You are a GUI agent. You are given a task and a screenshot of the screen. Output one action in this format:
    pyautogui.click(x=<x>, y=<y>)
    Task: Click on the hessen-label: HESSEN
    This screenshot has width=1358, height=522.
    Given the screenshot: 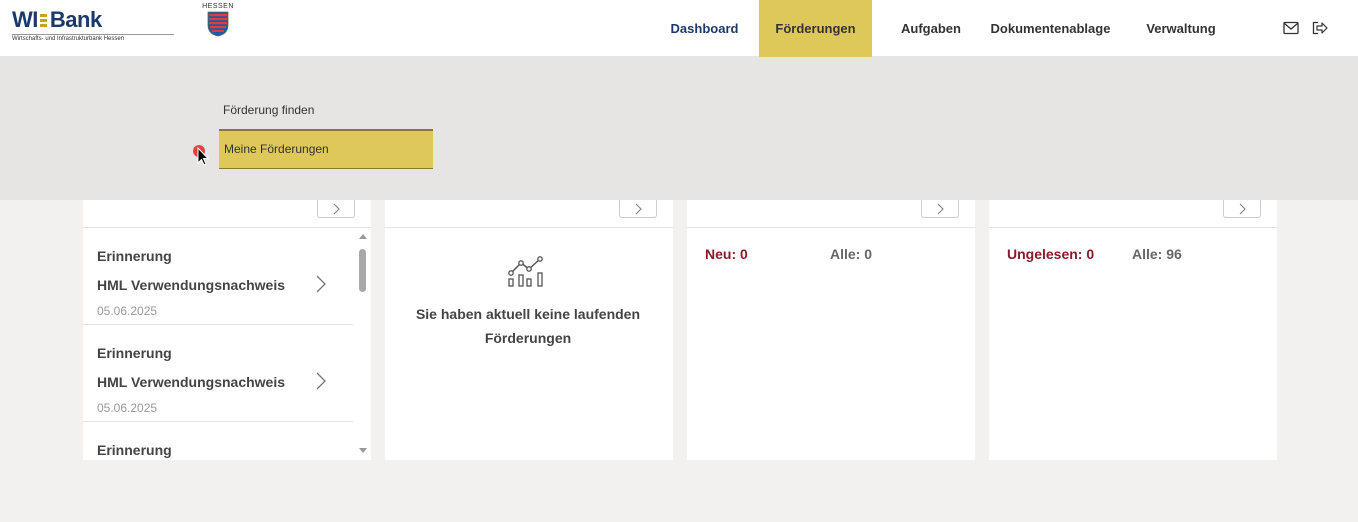 What is the action you would take?
    pyautogui.click(x=218, y=6)
    